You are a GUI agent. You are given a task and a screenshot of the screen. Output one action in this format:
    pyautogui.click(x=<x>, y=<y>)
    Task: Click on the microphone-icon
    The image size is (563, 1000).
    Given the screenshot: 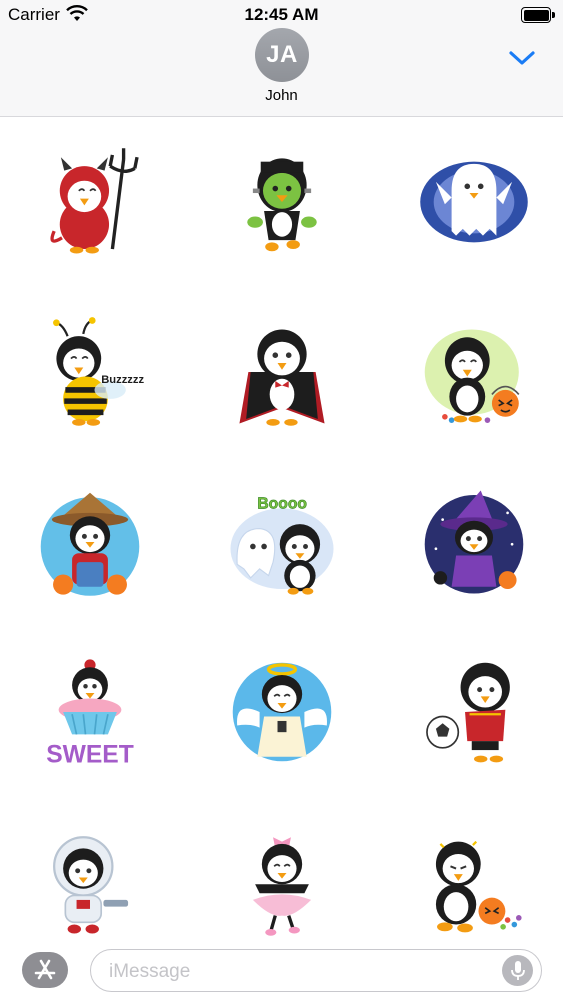 What is the action you would take?
    pyautogui.click(x=517, y=970)
    